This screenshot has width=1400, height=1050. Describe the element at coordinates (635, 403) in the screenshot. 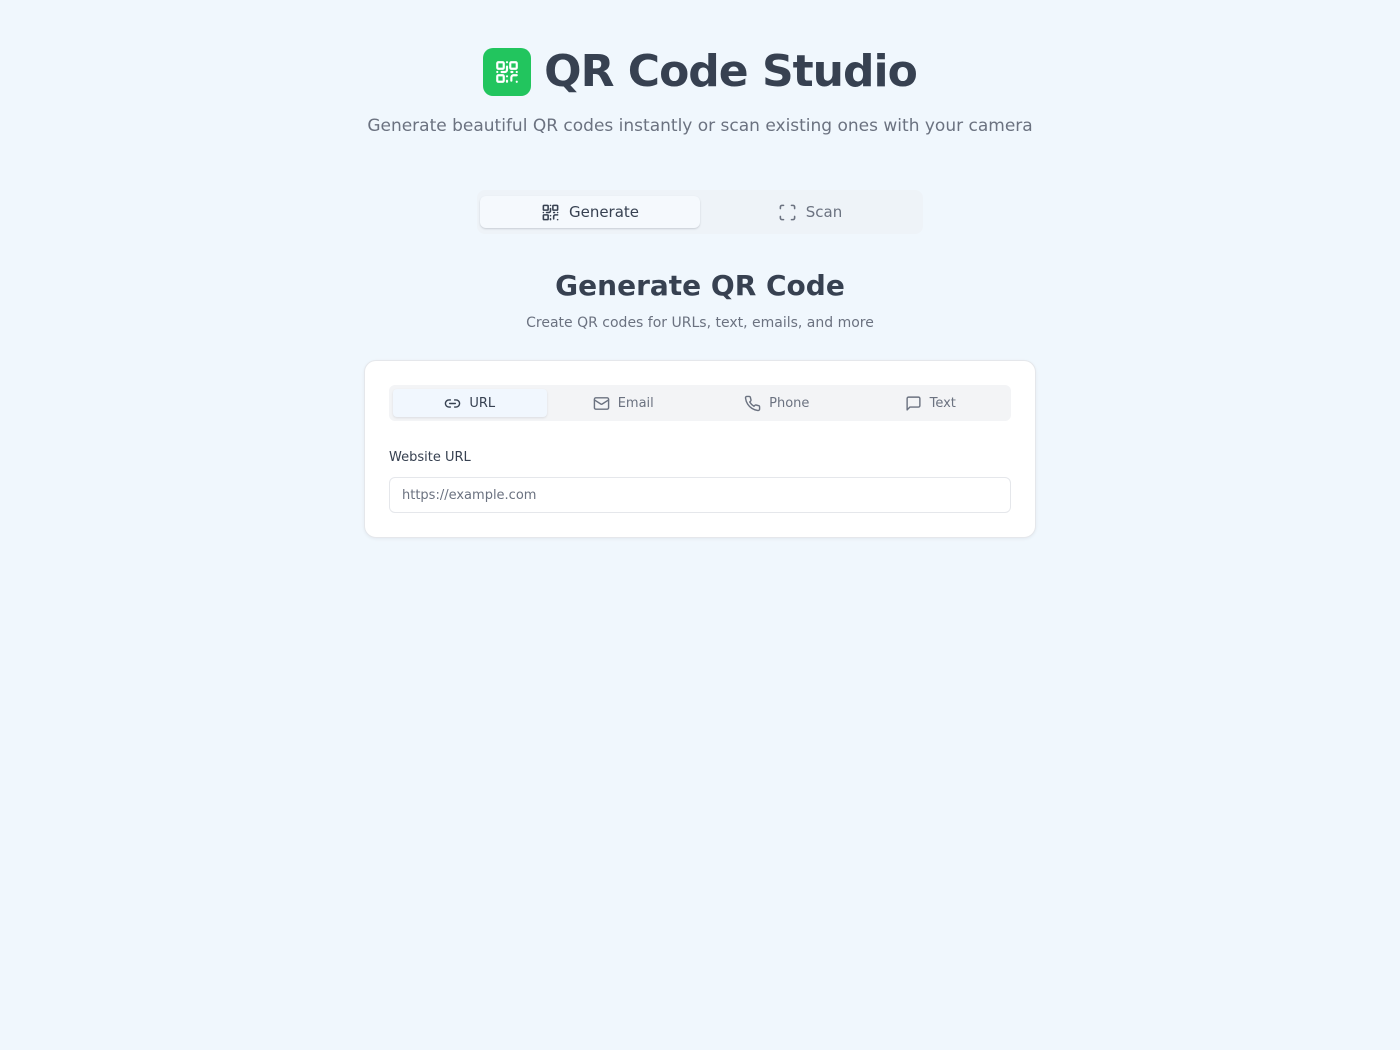

I see `tab-email-label: Email` at that location.